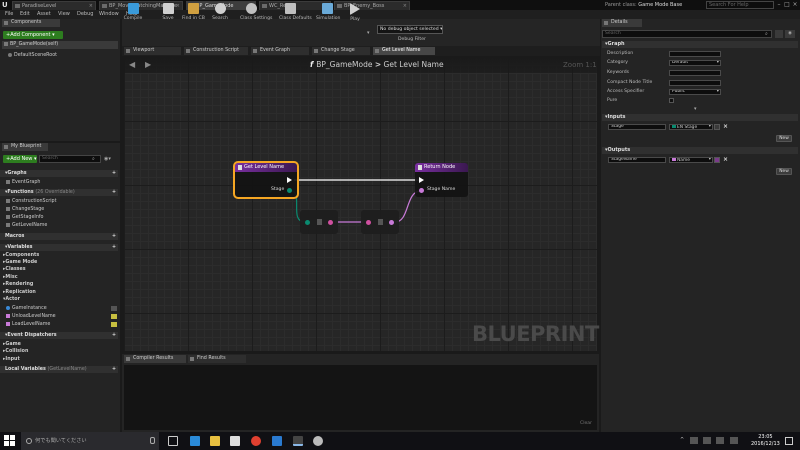 Image resolution: width=800 pixels, height=450 pixels. What do you see at coordinates (695, 73) in the screenshot?
I see `keywords-input` at bounding box center [695, 73].